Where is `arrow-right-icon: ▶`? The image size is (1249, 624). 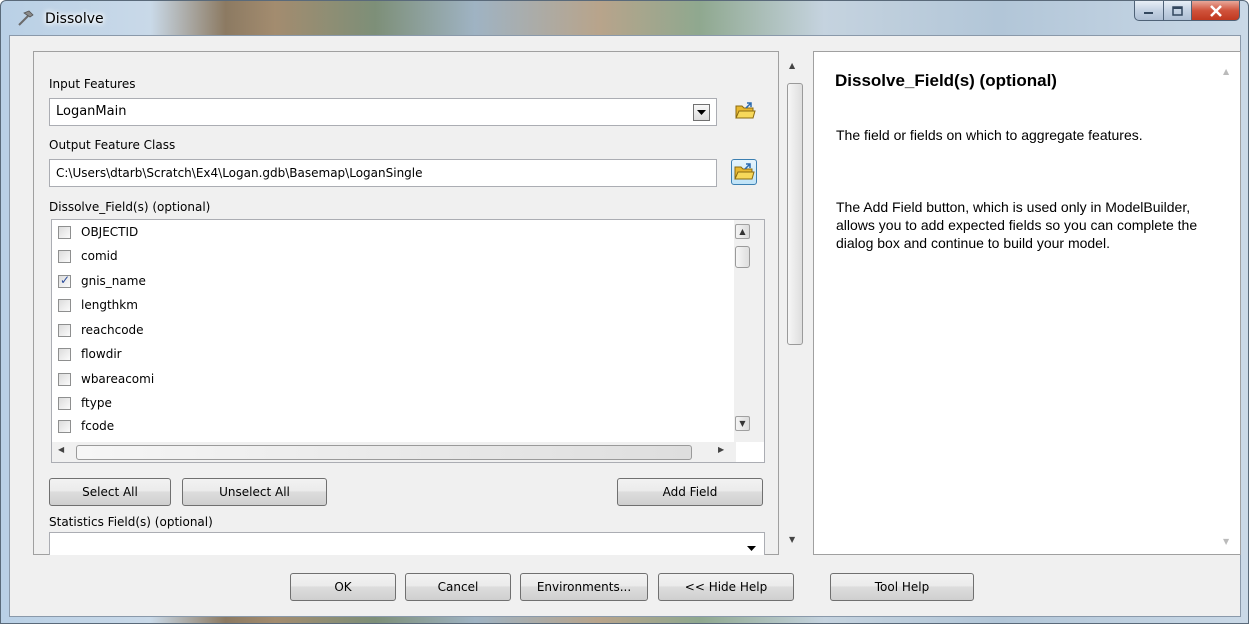
arrow-right-icon: ▶ is located at coordinates (721, 449).